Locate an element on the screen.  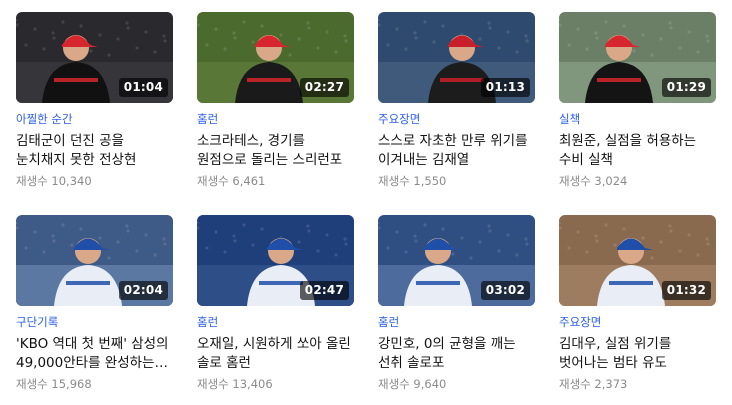
video-thumbnail: 01:29 is located at coordinates (637, 57).